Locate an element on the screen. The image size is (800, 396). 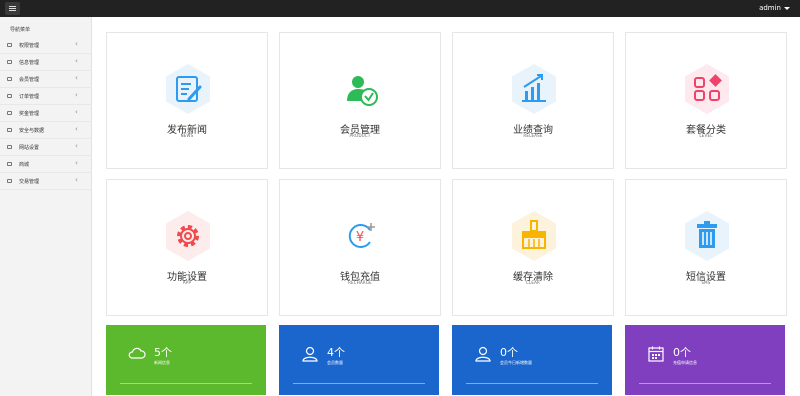
sidebar-item-label: 权限管理 is located at coordinates (29, 46).